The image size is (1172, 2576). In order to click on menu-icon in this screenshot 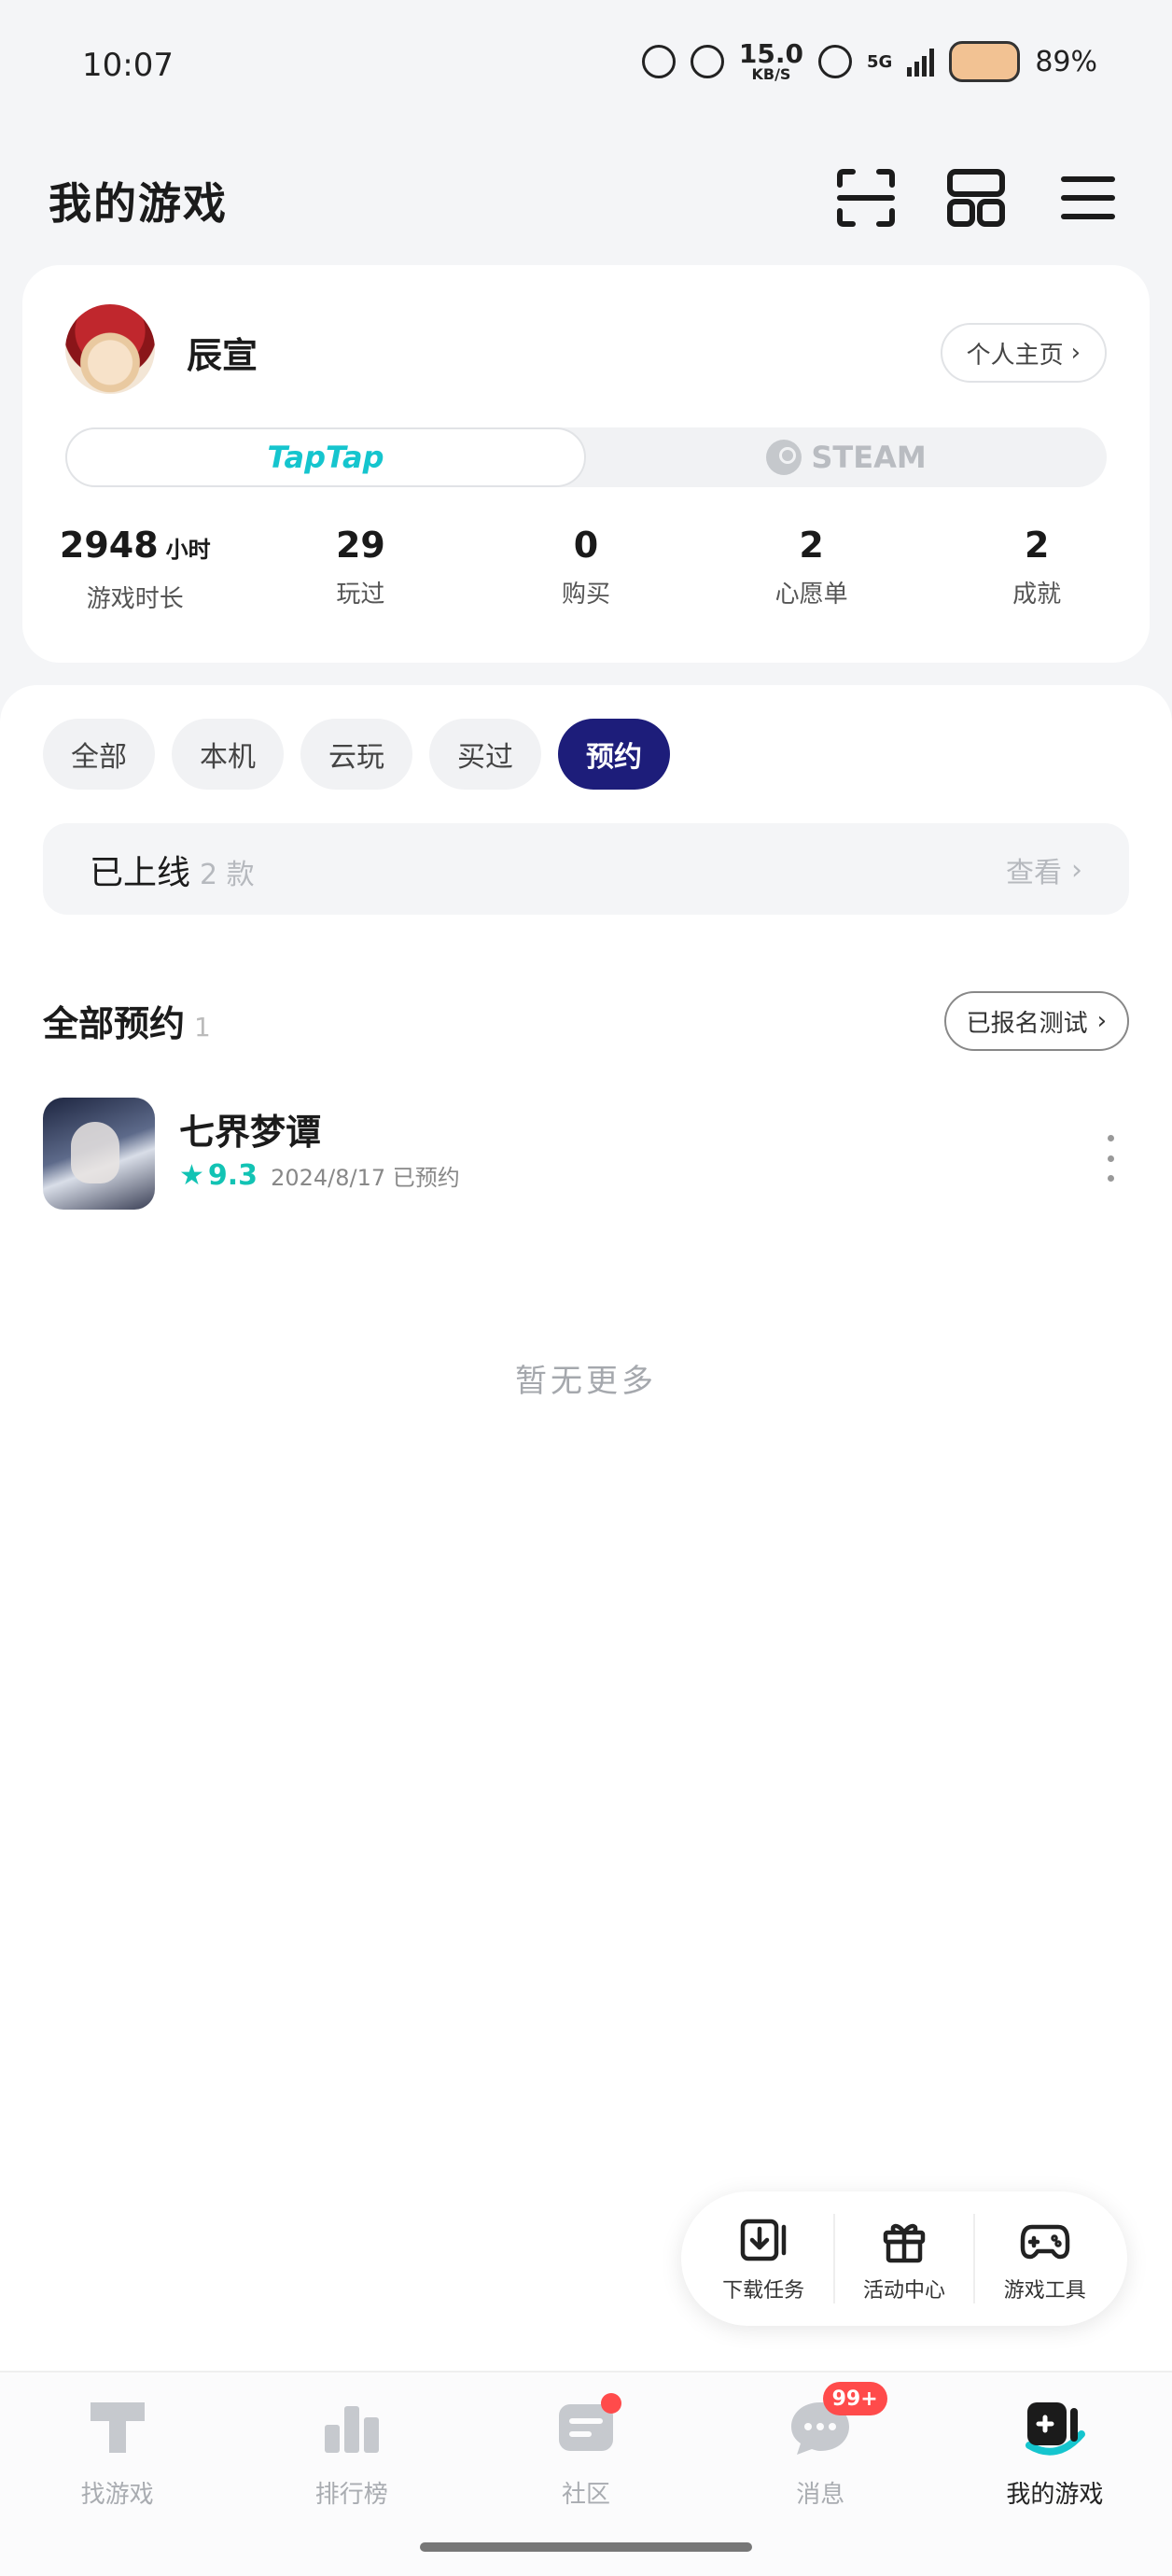, I will do `click(1088, 197)`.